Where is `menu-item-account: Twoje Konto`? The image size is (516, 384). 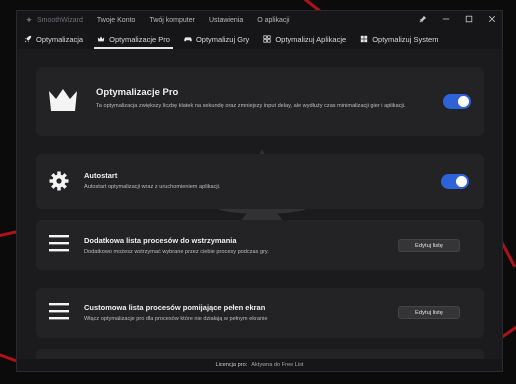
menu-item-account: Twoje Konto is located at coordinates (116, 20).